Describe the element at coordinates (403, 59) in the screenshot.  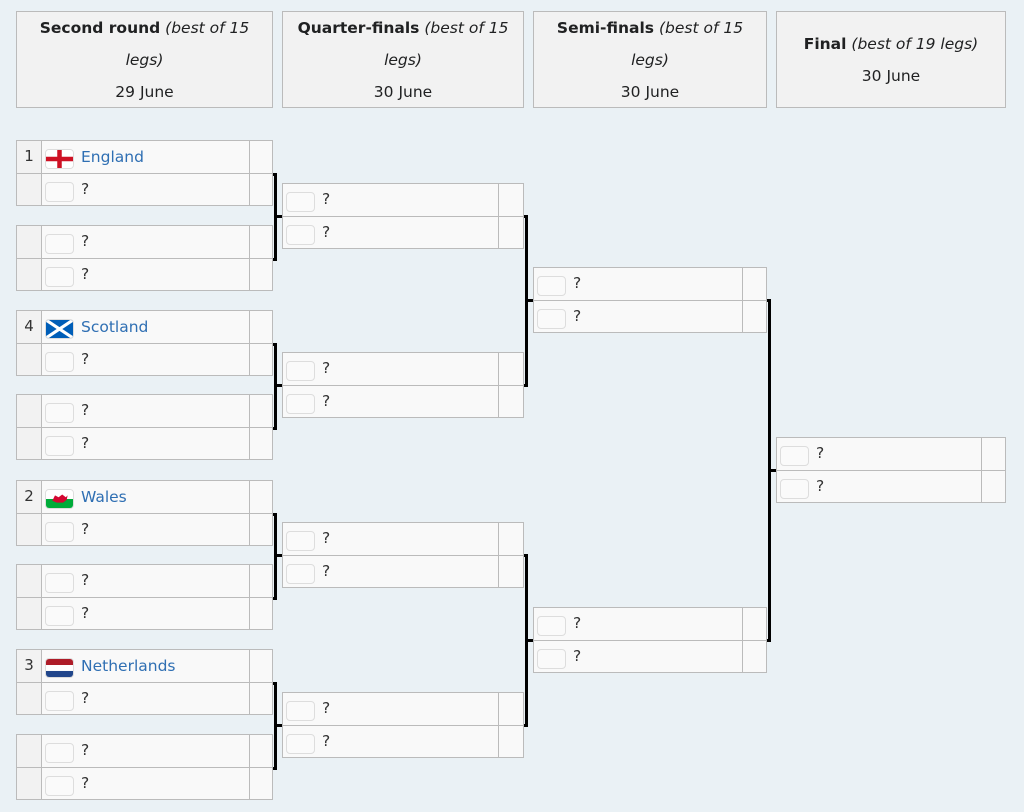
I see `round-header-quarter-finals: Quarter-finals (best of 15 legs) 30 June` at that location.